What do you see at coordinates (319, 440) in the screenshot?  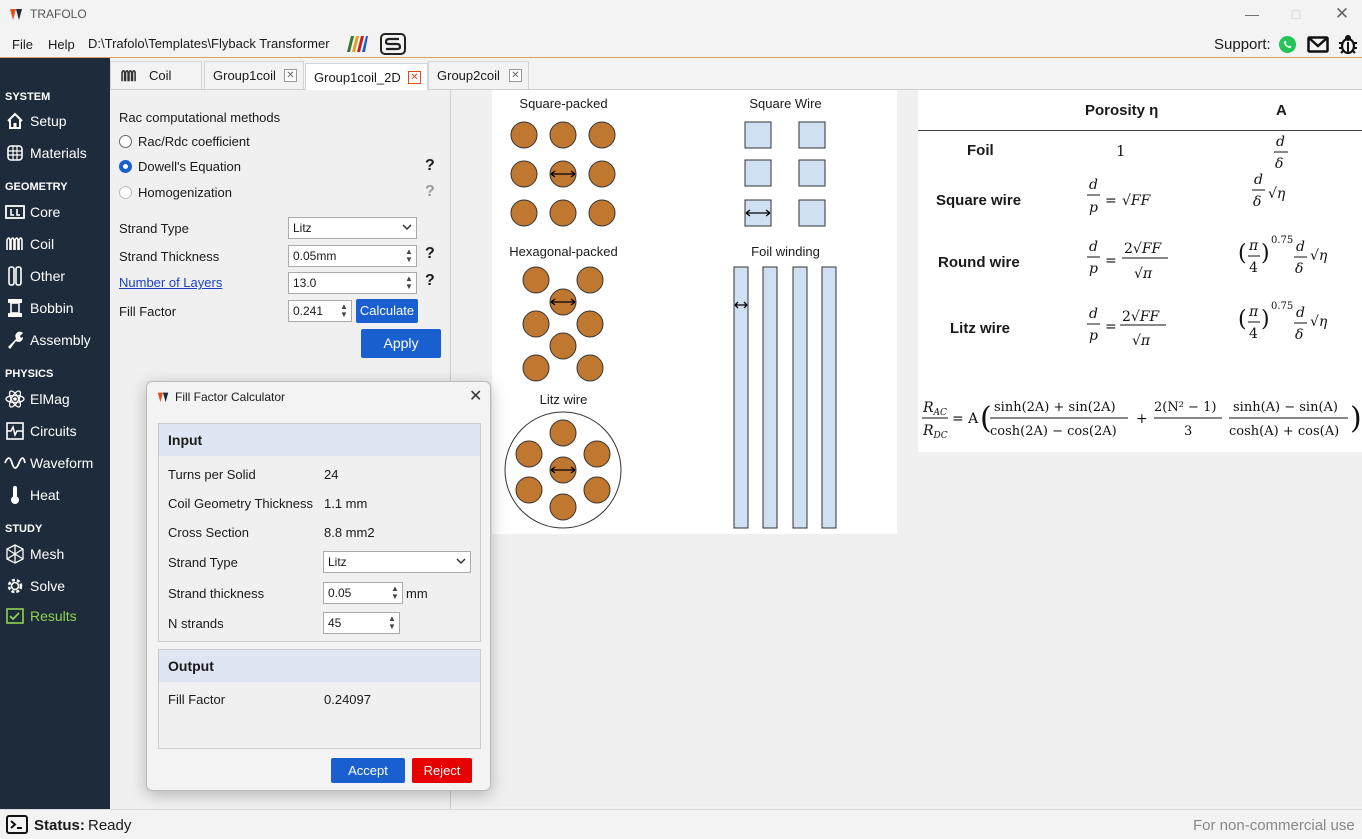 I see `input-group-header: Input` at bounding box center [319, 440].